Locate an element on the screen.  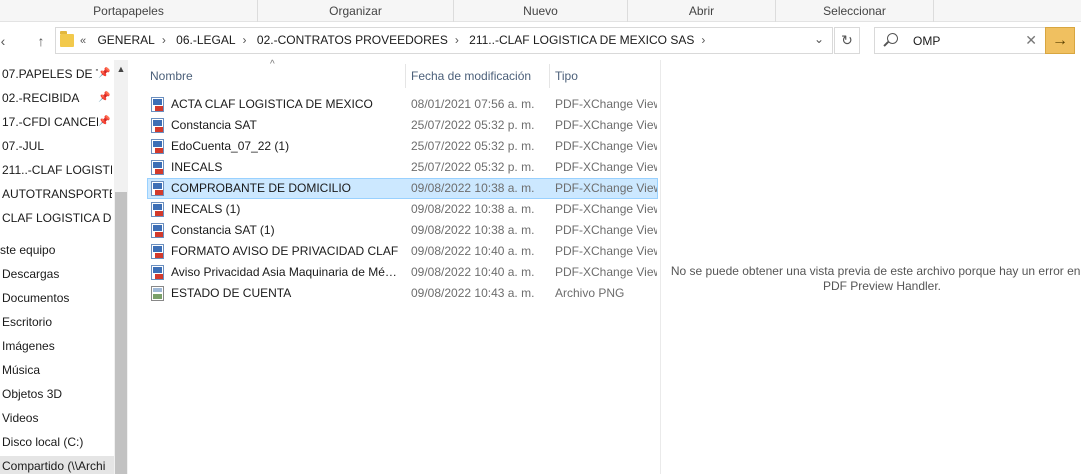
nav-item-documents: Documentos is located at coordinates (57, 298).